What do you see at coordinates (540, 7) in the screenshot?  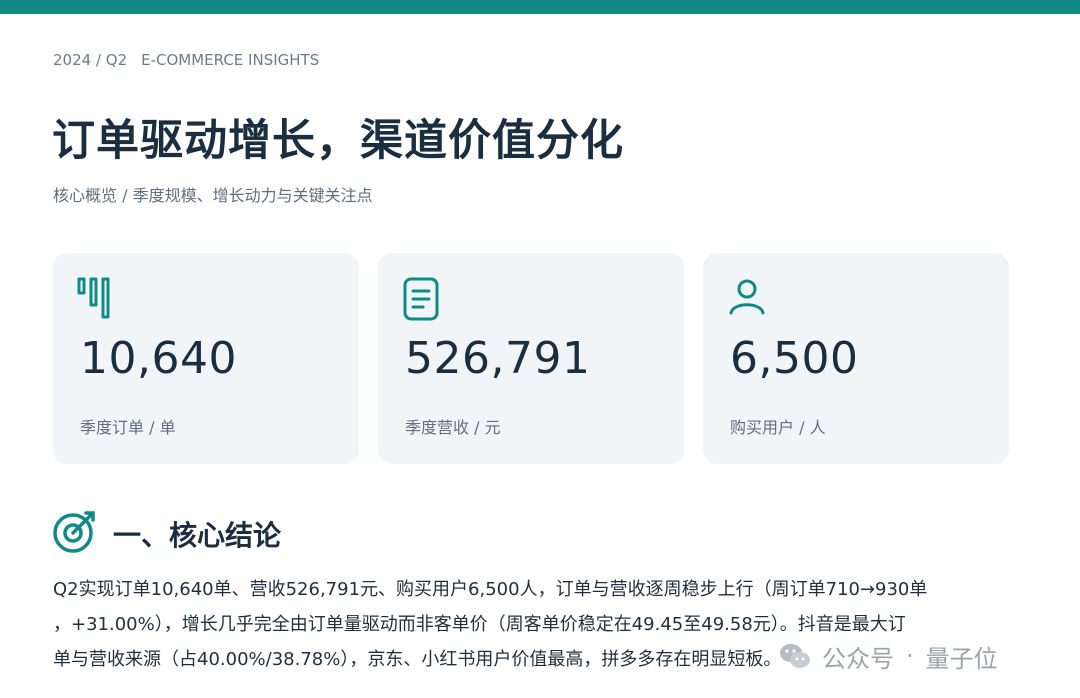 I see `top-accent-bar` at bounding box center [540, 7].